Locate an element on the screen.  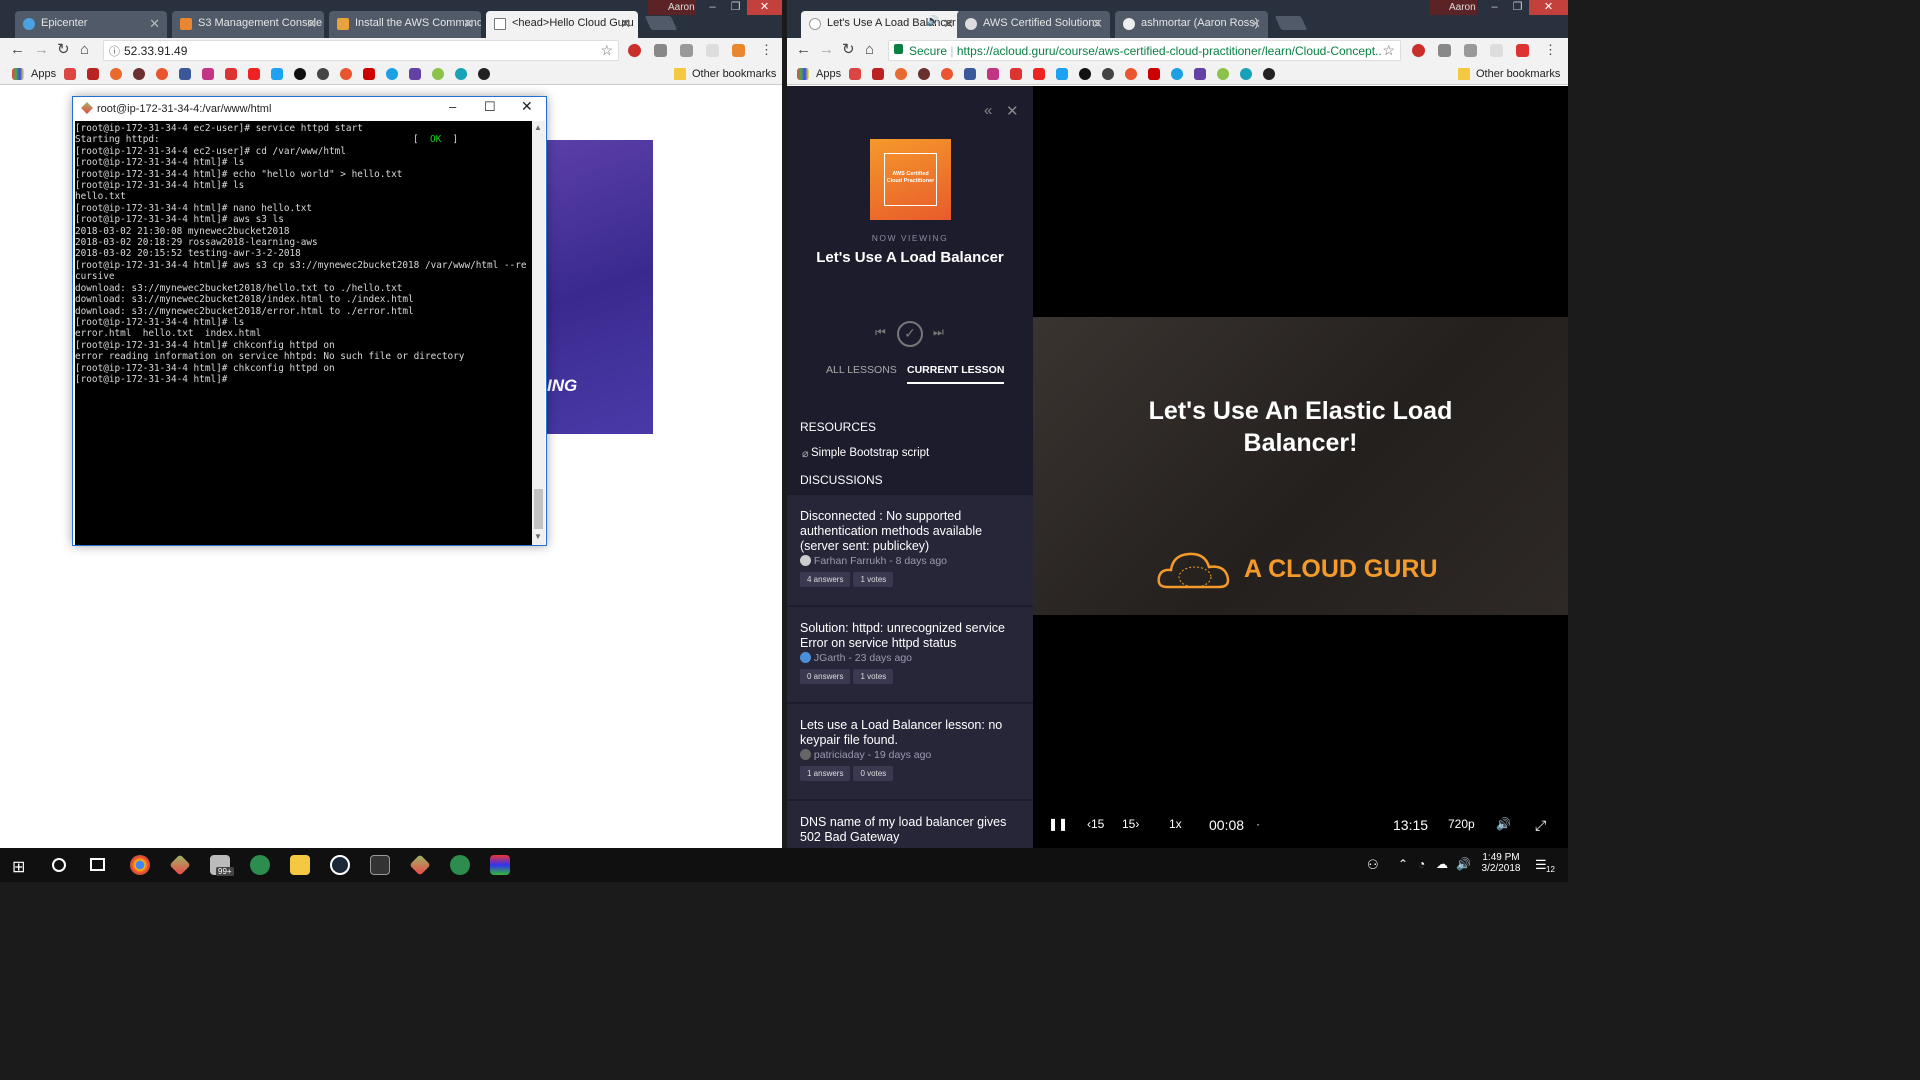
clock: 1:49 PM 3/2/2018 is located at coordinates (1501, 863).